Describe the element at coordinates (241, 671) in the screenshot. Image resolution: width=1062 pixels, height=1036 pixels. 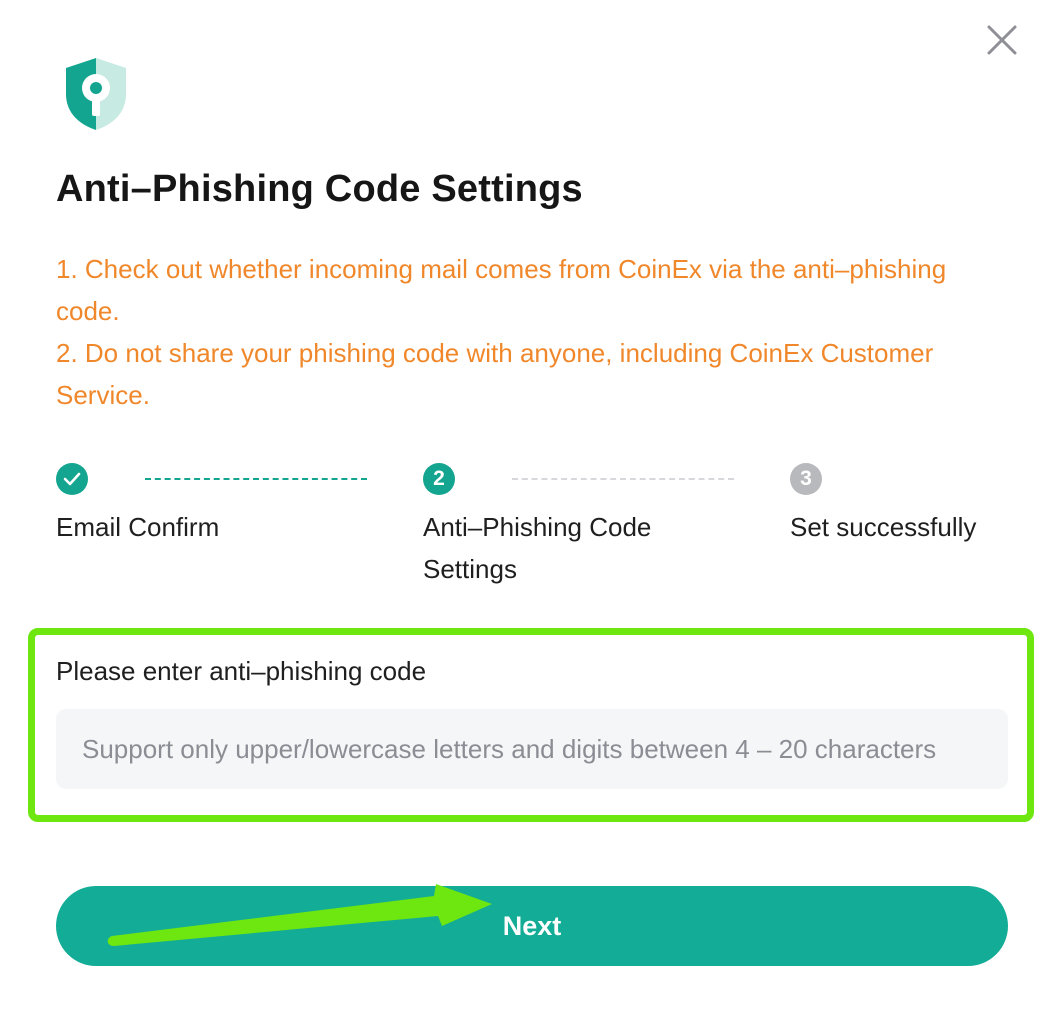
I see `code-field-label: Please enter anti–phishing code` at that location.